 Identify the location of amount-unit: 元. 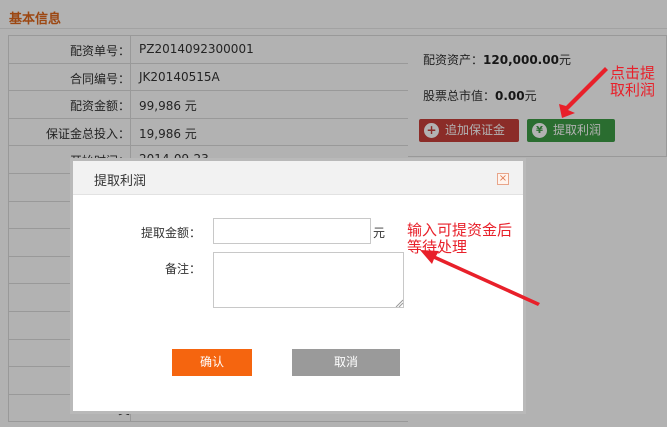
(379, 233).